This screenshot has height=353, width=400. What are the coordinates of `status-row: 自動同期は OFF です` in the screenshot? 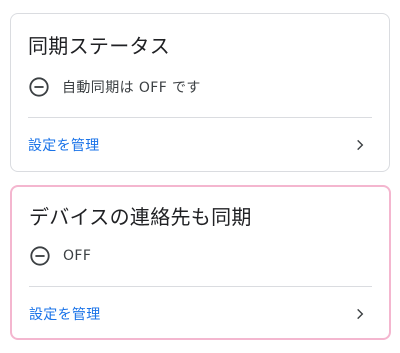 It's located at (114, 87).